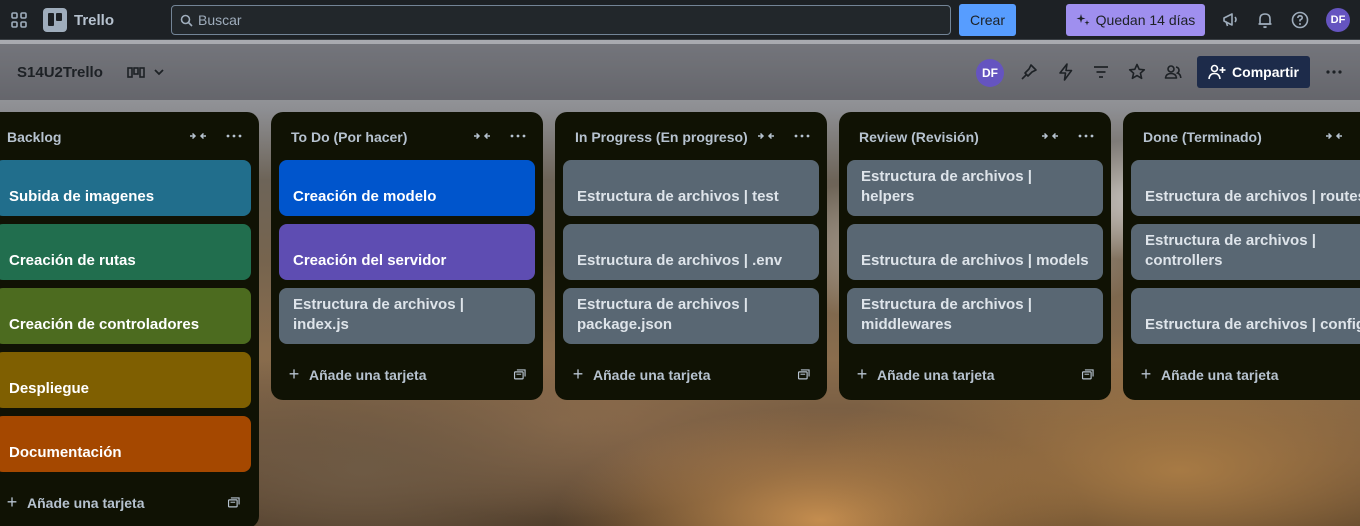  What do you see at coordinates (407, 252) in the screenshot?
I see `card: Creación del servidor` at bounding box center [407, 252].